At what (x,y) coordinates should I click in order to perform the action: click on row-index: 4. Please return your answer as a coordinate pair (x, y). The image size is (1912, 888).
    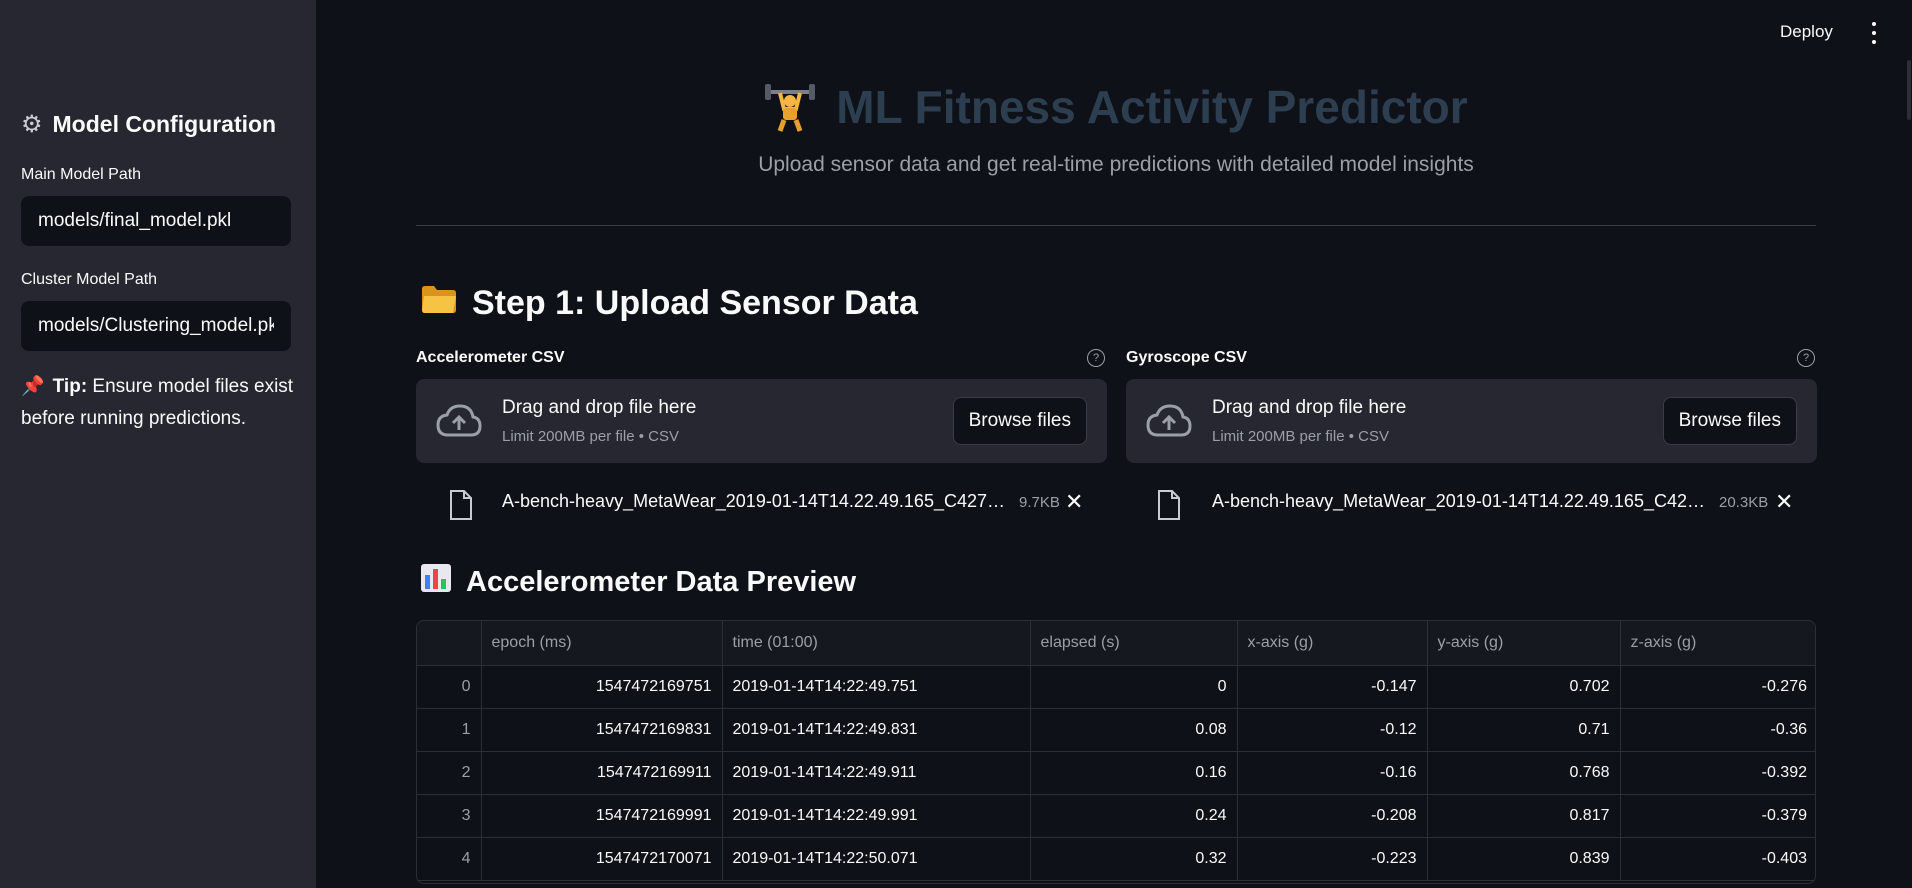
    Looking at the image, I should click on (449, 858).